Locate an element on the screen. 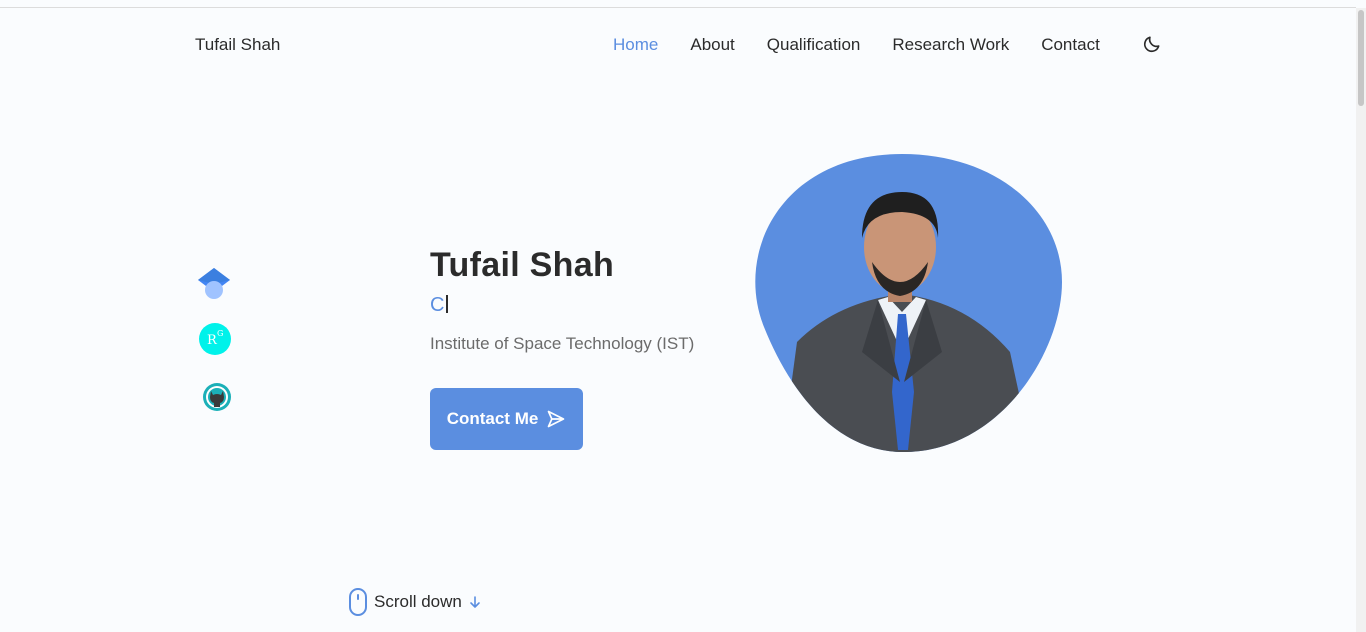  moon-icon is located at coordinates (1151, 44).